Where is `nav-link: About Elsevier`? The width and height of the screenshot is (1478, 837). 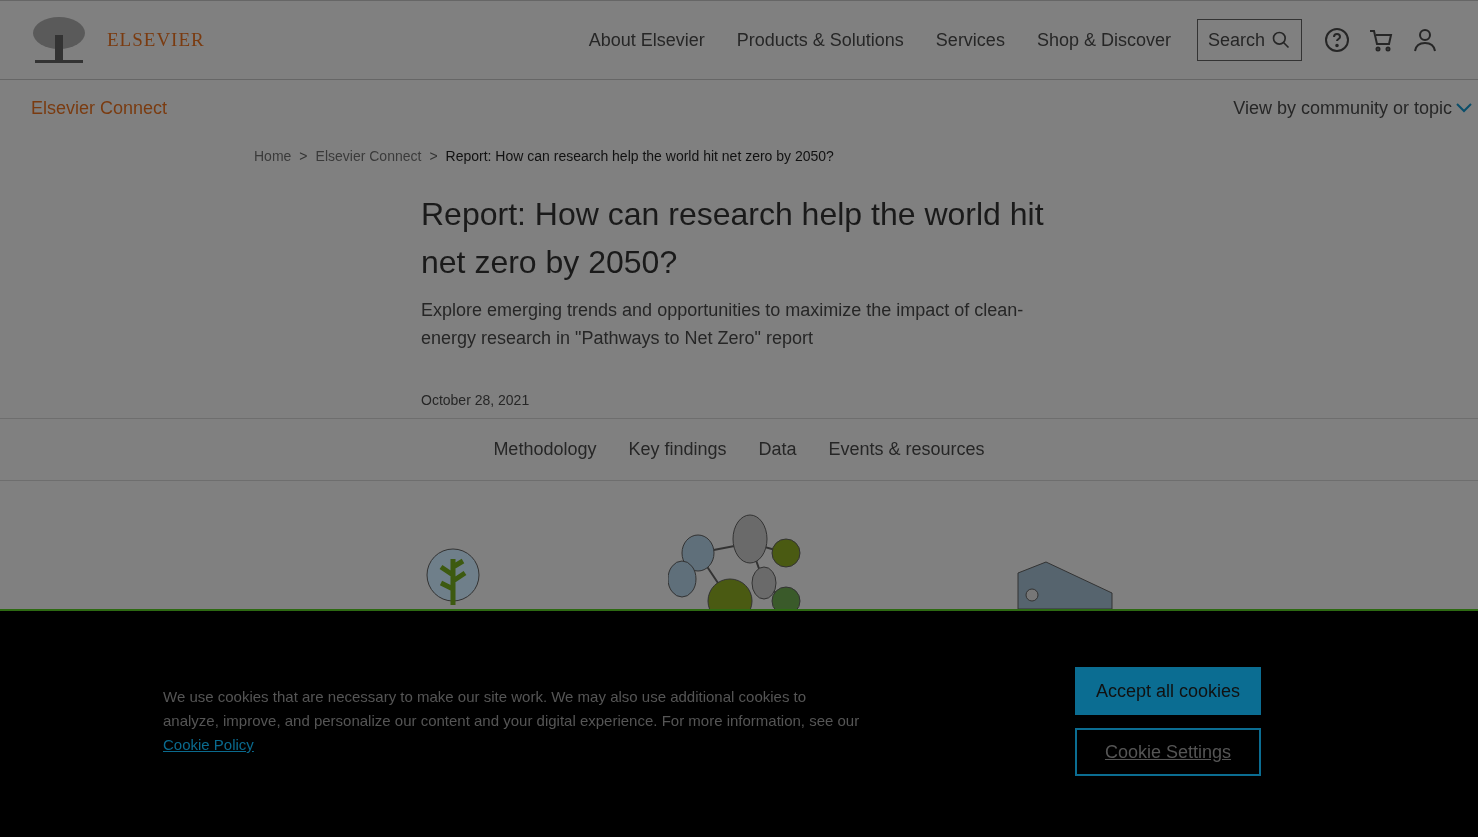
nav-link: About Elsevier is located at coordinates (646, 40).